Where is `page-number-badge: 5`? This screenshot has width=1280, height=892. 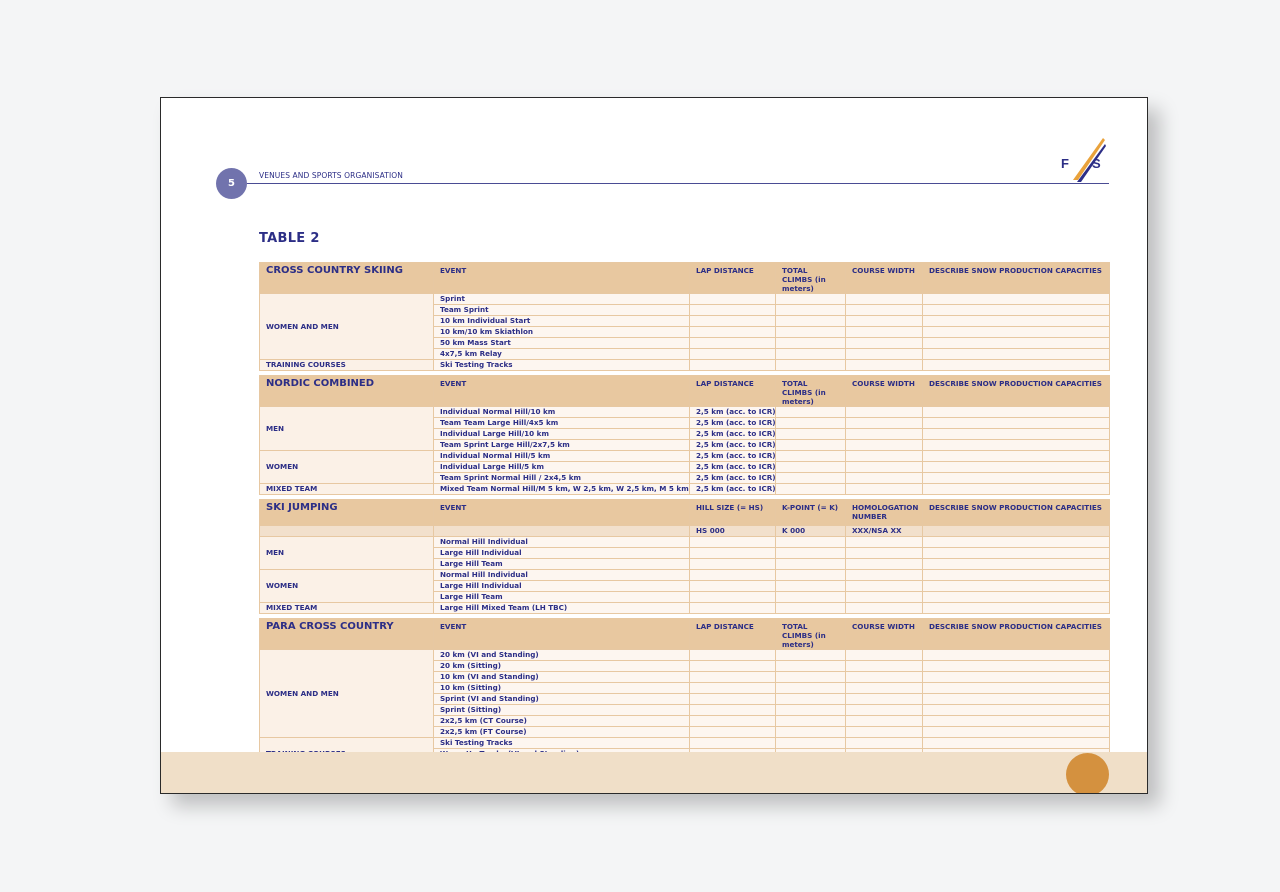 page-number-badge: 5 is located at coordinates (231, 183).